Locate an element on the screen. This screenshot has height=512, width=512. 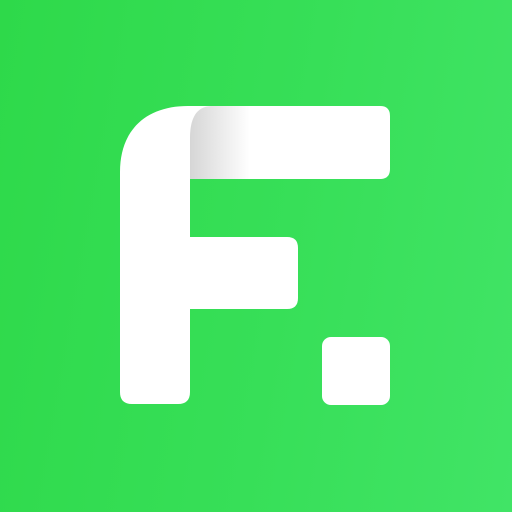
f-middle-bar is located at coordinates (244, 273).